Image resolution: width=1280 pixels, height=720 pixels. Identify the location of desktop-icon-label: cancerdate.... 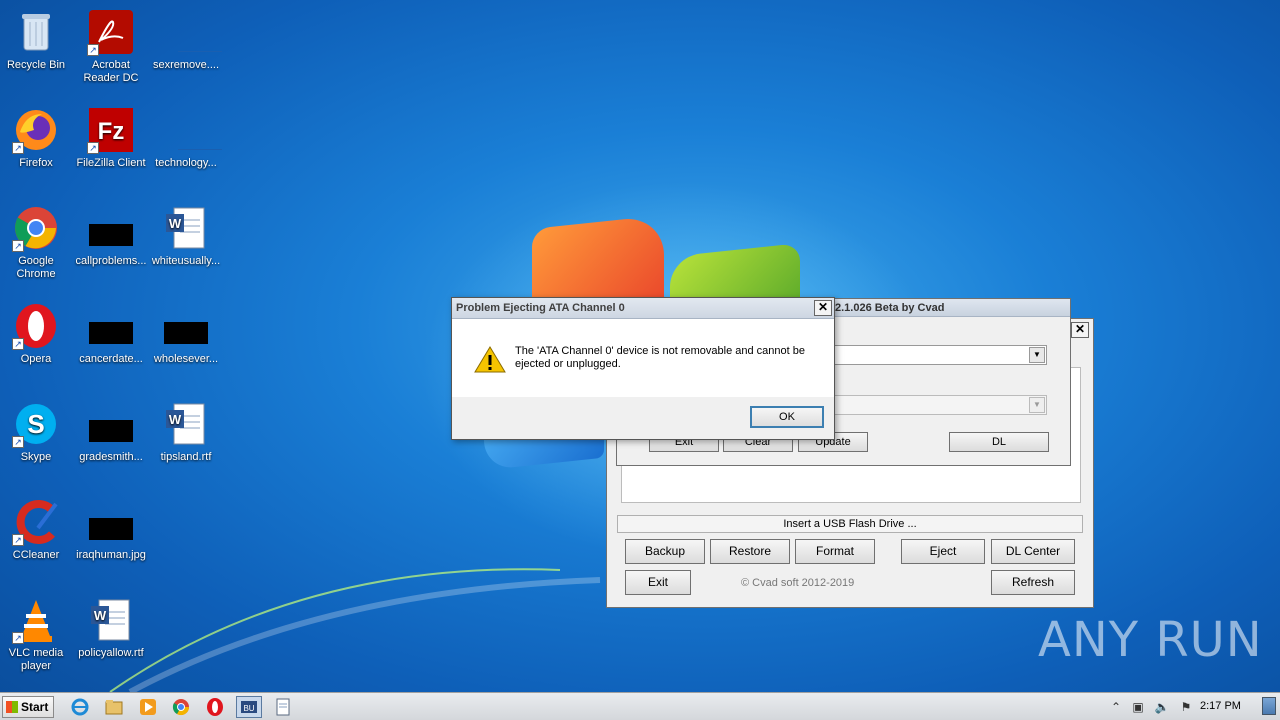
(111, 359).